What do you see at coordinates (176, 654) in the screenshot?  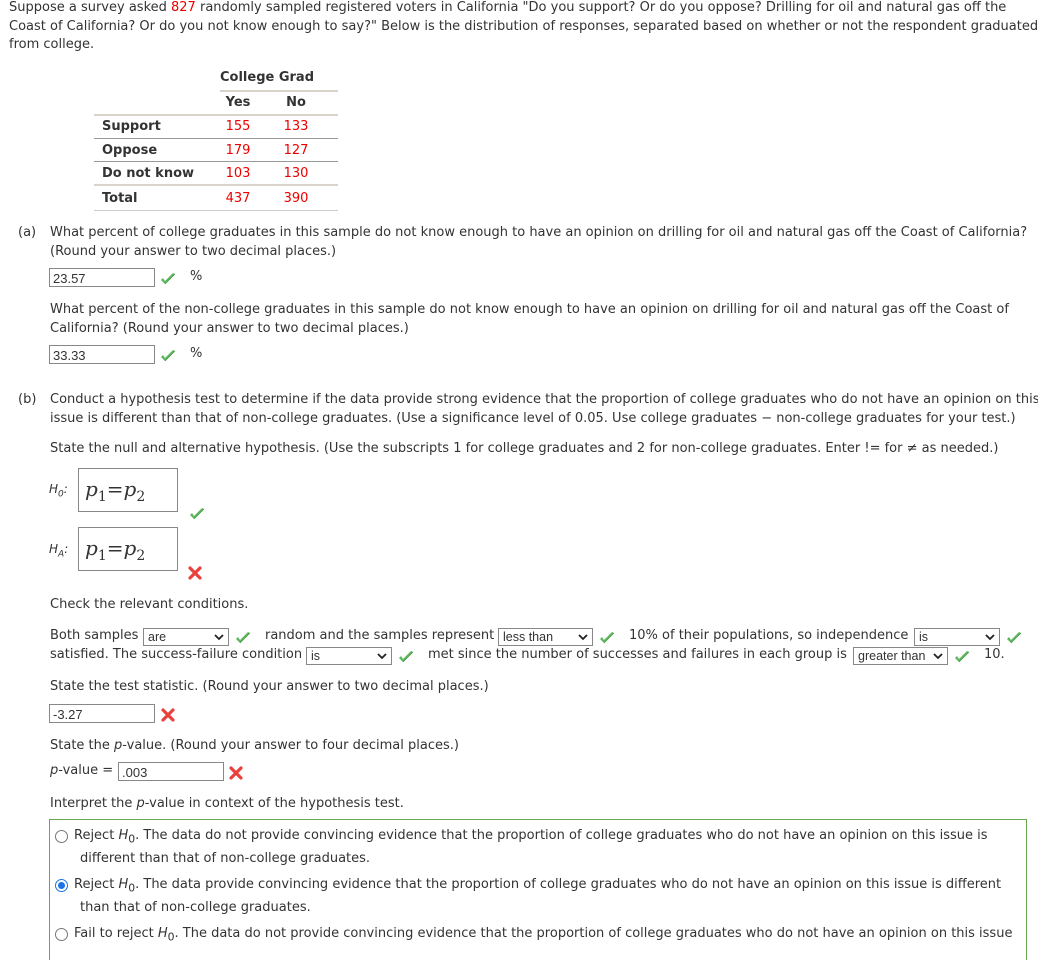 I see `cond-text-4: satisfied. The success-failure condition` at bounding box center [176, 654].